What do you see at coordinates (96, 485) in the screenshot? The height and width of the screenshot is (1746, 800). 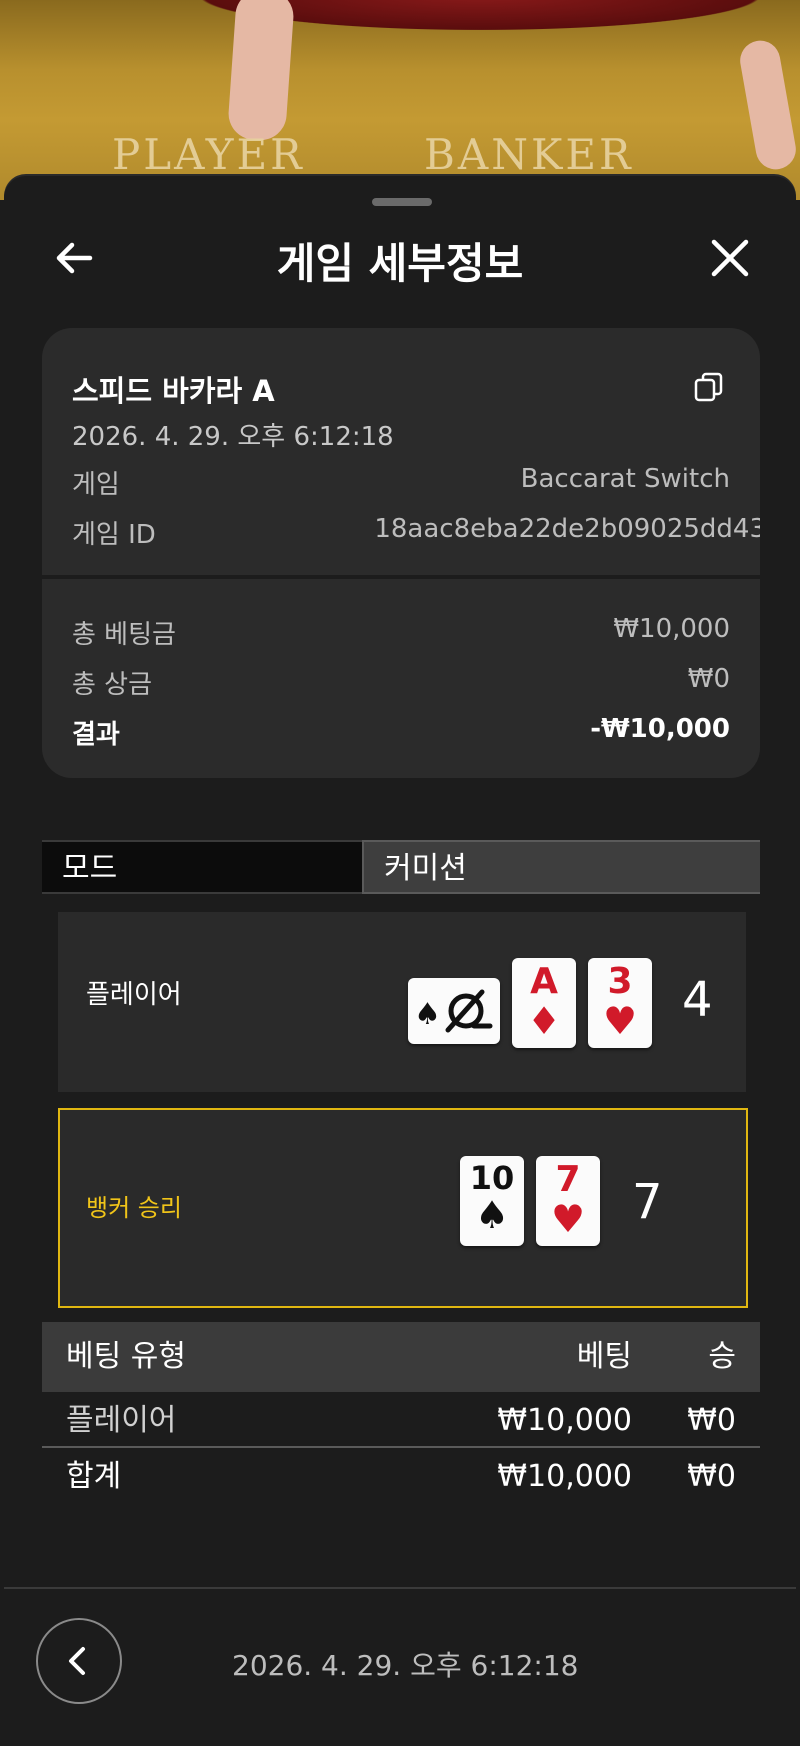 I see `game-label: 게임` at bounding box center [96, 485].